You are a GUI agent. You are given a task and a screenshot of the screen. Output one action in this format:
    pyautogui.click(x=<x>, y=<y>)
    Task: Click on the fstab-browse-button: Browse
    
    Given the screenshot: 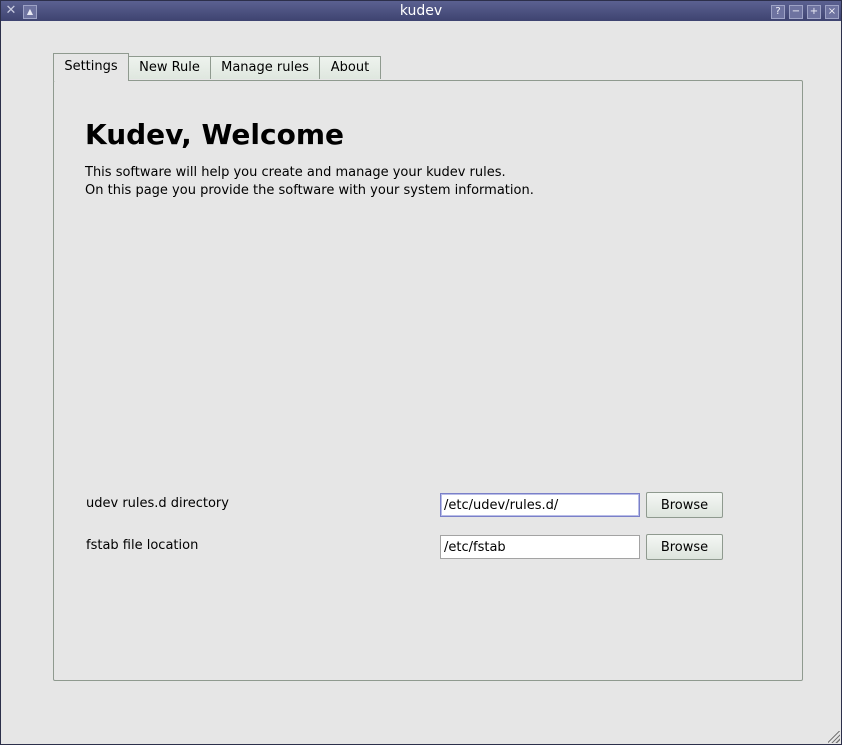 What is the action you would take?
    pyautogui.click(x=684, y=547)
    